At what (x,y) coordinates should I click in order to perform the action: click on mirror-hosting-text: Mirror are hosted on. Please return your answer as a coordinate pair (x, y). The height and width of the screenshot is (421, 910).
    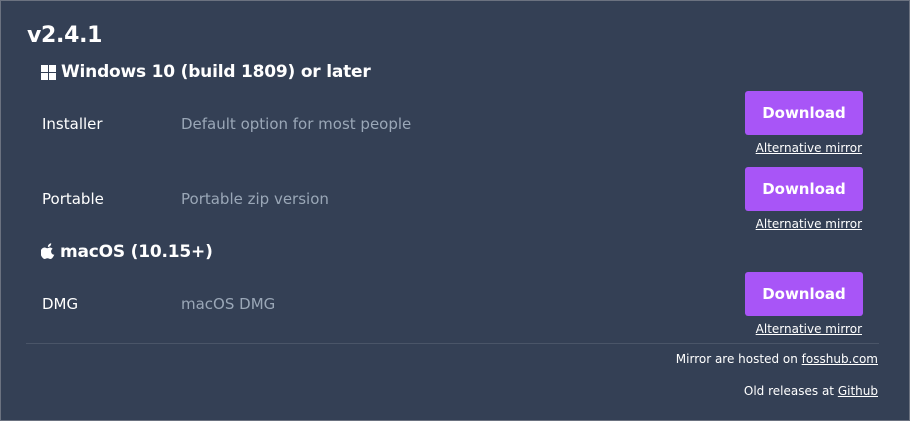
    Looking at the image, I should click on (738, 359).